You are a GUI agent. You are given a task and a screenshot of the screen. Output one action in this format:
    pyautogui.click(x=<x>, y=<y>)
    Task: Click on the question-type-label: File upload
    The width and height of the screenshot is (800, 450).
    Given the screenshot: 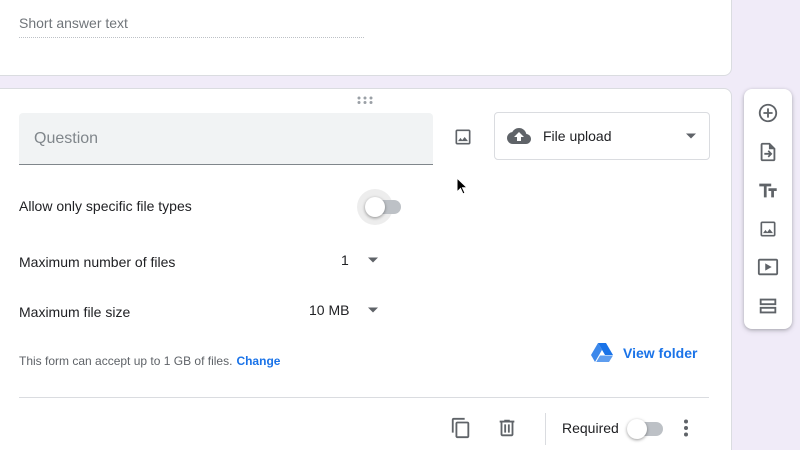 What is the action you would take?
    pyautogui.click(x=577, y=136)
    